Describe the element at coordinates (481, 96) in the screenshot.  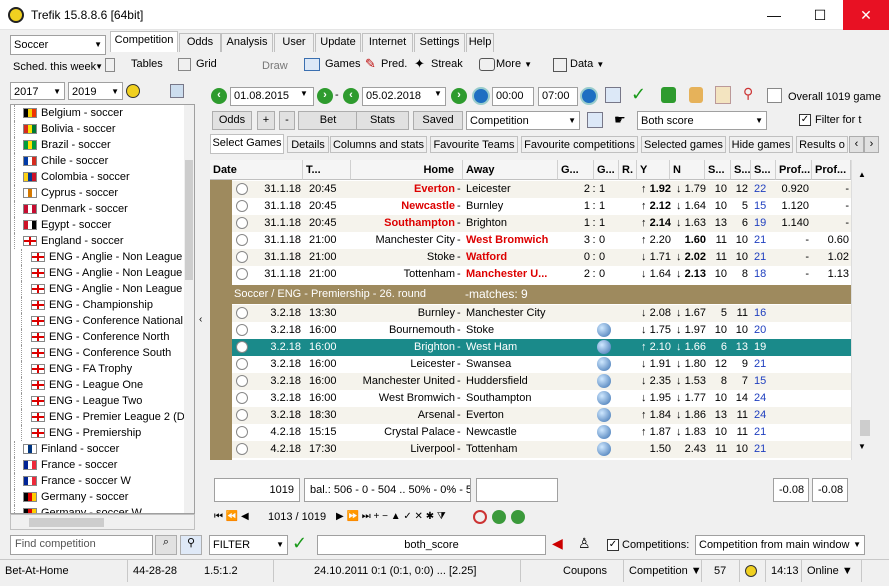
I see `clock-icon` at that location.